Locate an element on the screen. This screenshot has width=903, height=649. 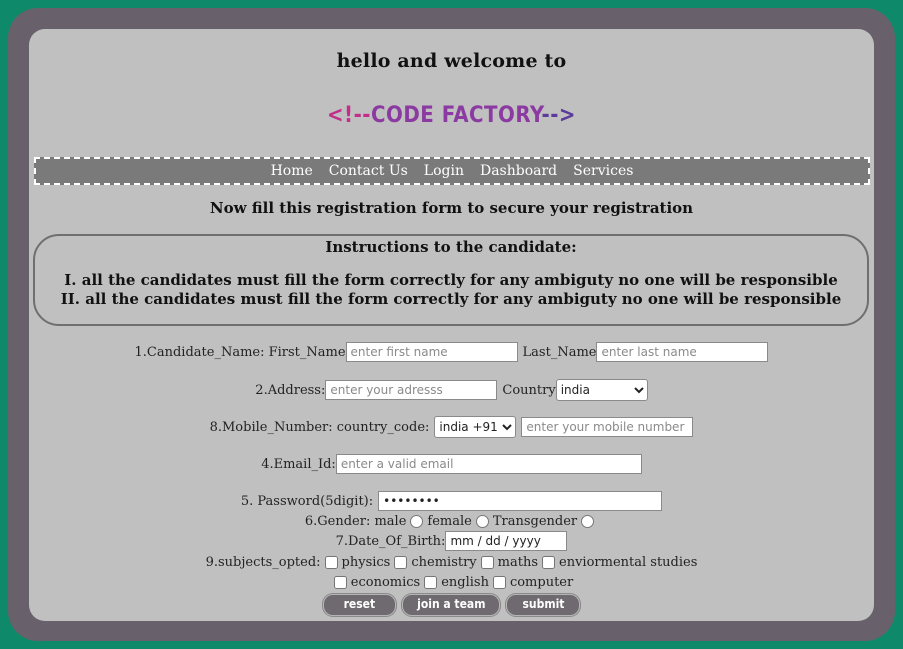
dob-row: 7.Date_Of_Birth: is located at coordinates (451, 541).